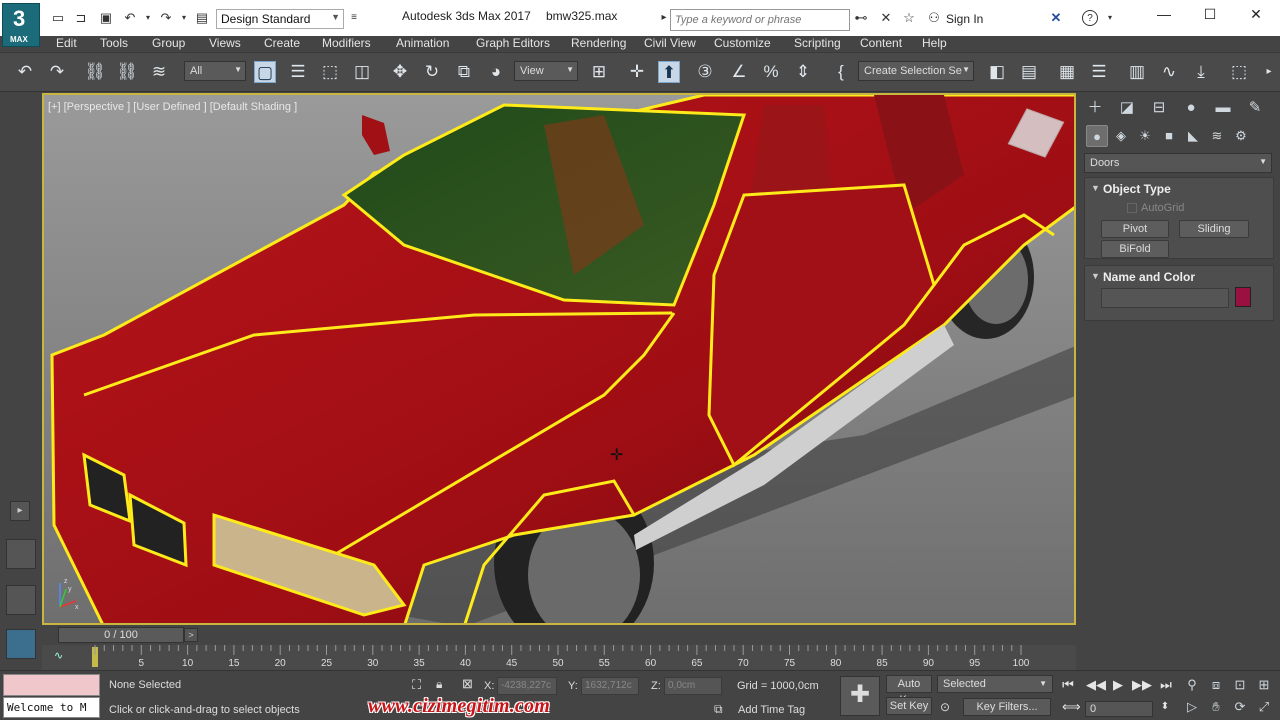  What do you see at coordinates (861, 18) in the screenshot?
I see `binoculars-icon: ⊷` at bounding box center [861, 18].